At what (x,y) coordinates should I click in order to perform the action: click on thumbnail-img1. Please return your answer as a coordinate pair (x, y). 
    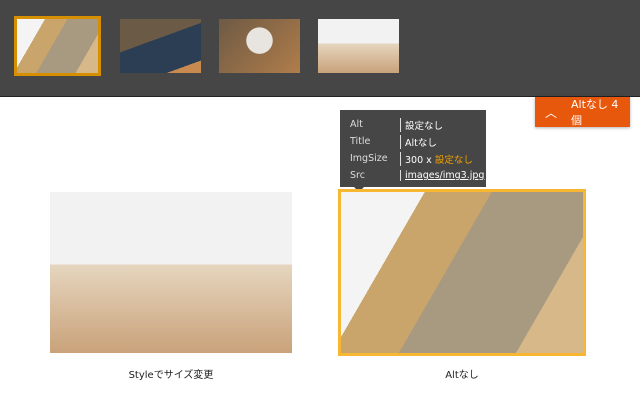
    Looking at the image, I should click on (259, 46).